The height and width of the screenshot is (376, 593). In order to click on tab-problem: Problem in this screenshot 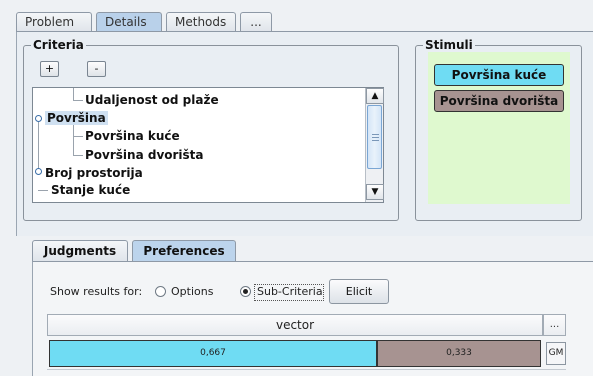, I will do `click(54, 22)`.